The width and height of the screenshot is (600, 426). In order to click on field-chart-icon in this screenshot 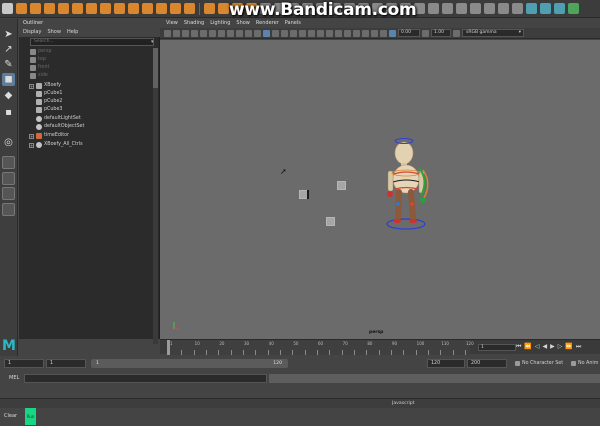, I will do `click(239, 33)`.